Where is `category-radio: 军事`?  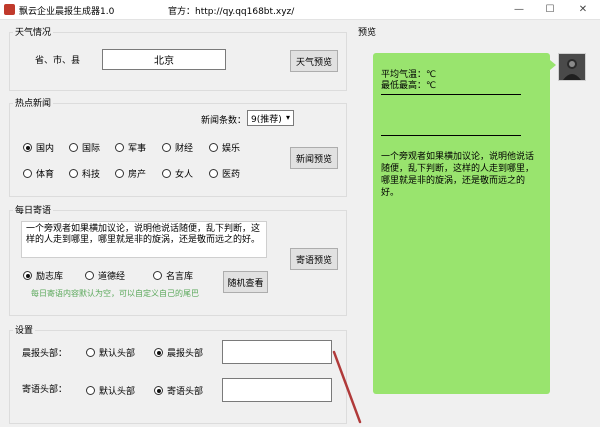 category-radio: 军事 is located at coordinates (130, 147).